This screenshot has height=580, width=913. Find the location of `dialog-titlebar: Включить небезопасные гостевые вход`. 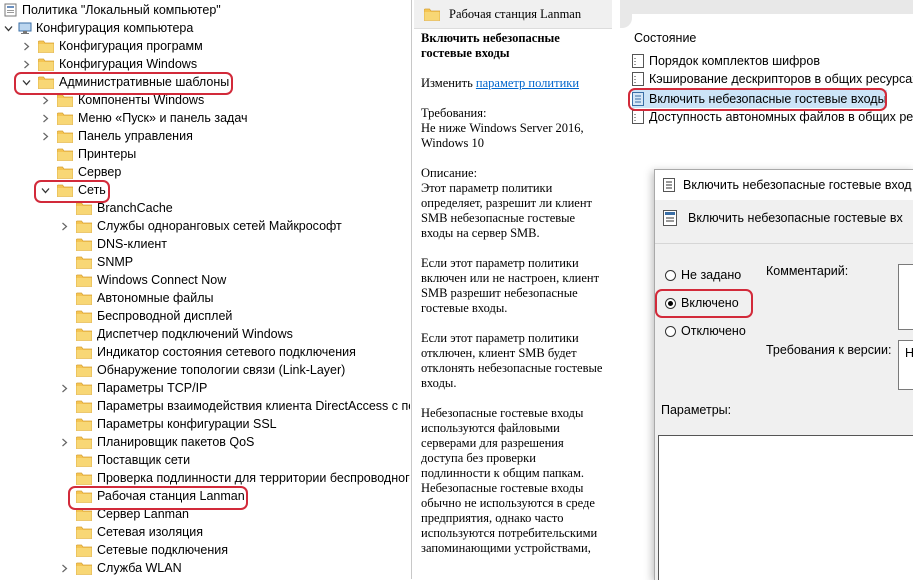

dialog-titlebar: Включить небезопасные гостевые вход is located at coordinates (784, 185).